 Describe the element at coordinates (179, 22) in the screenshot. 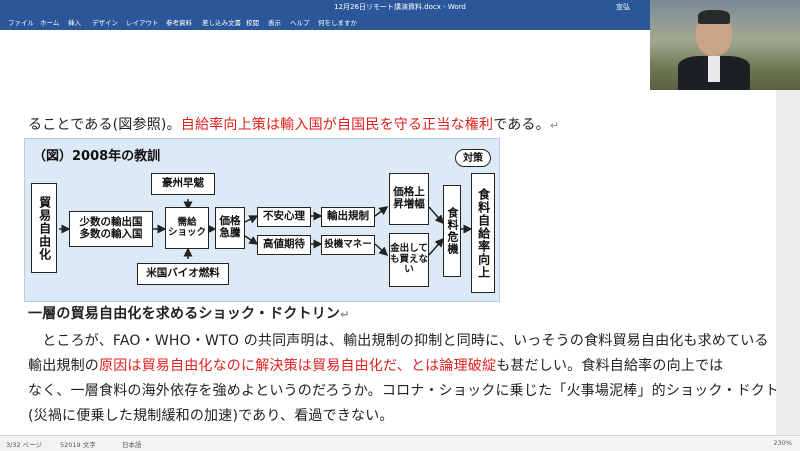

I see `tab-references: 参考資料` at that location.